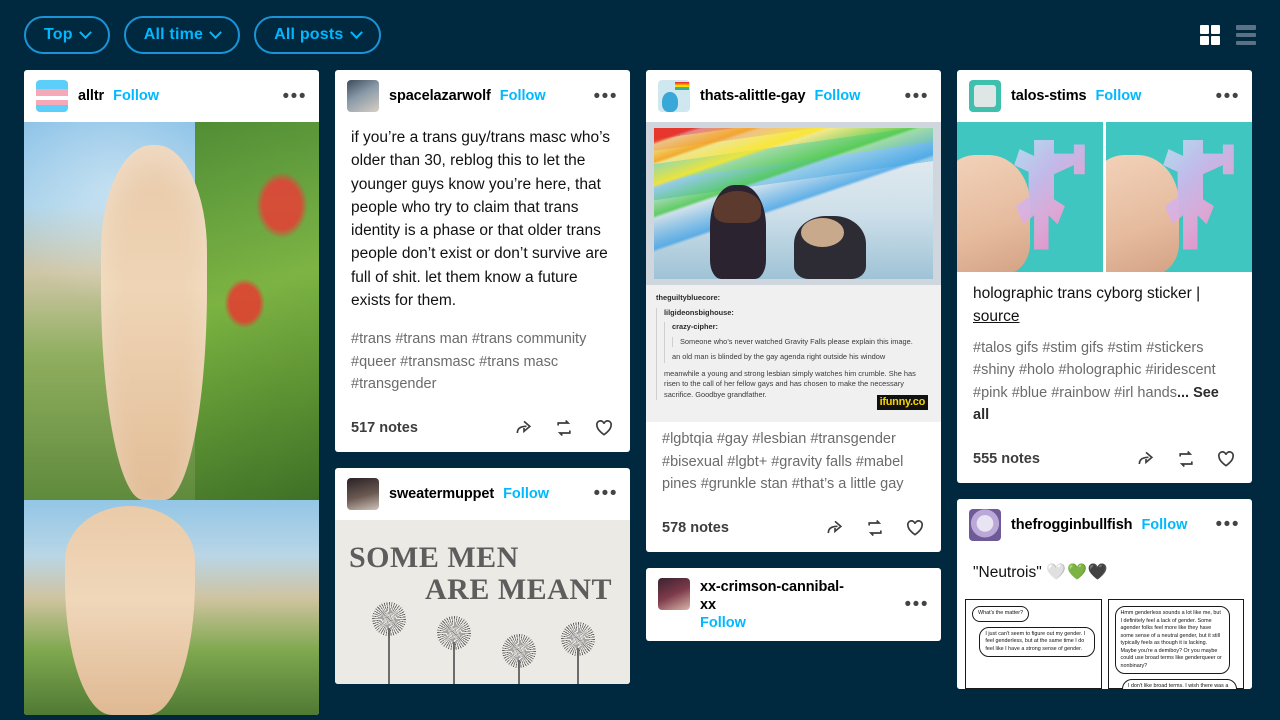 The image size is (1280, 720). Describe the element at coordinates (182, 35) in the screenshot. I see `filter-time-range: All time` at that location.